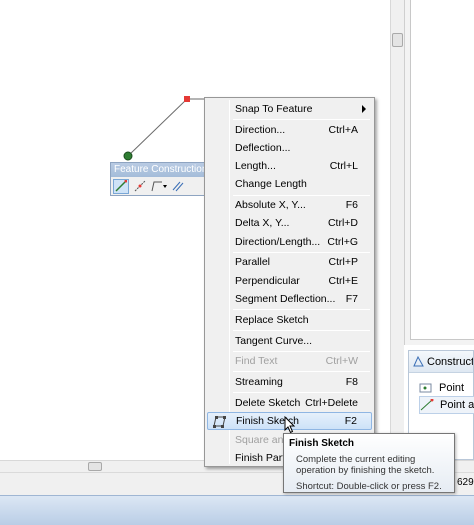 The height and width of the screenshot is (525, 474). Describe the element at coordinates (289, 320) in the screenshot. I see `menu-replace-sketch: Replace Sketch` at that location.